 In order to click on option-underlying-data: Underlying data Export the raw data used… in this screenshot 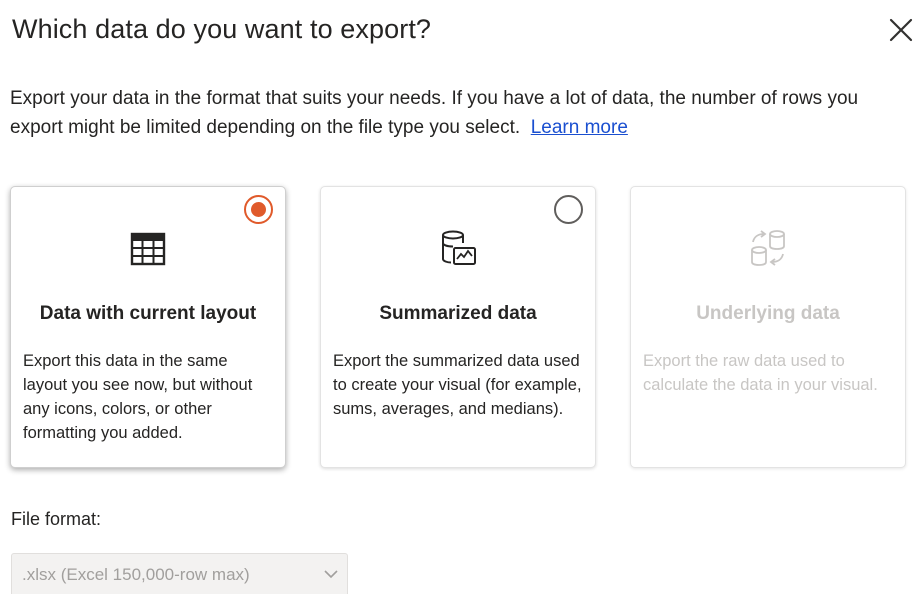, I will do `click(768, 327)`.